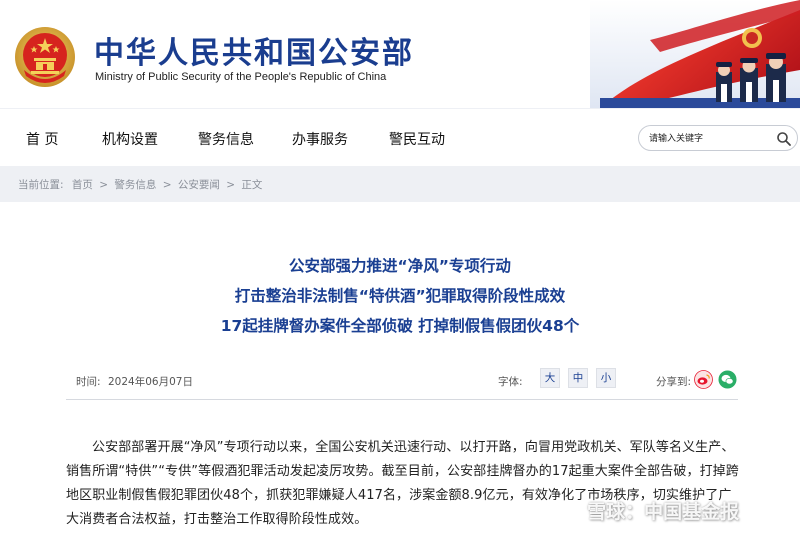 This screenshot has width=800, height=536. Describe the element at coordinates (130, 139) in the screenshot. I see `nav-item-organization: 机构设置` at that location.